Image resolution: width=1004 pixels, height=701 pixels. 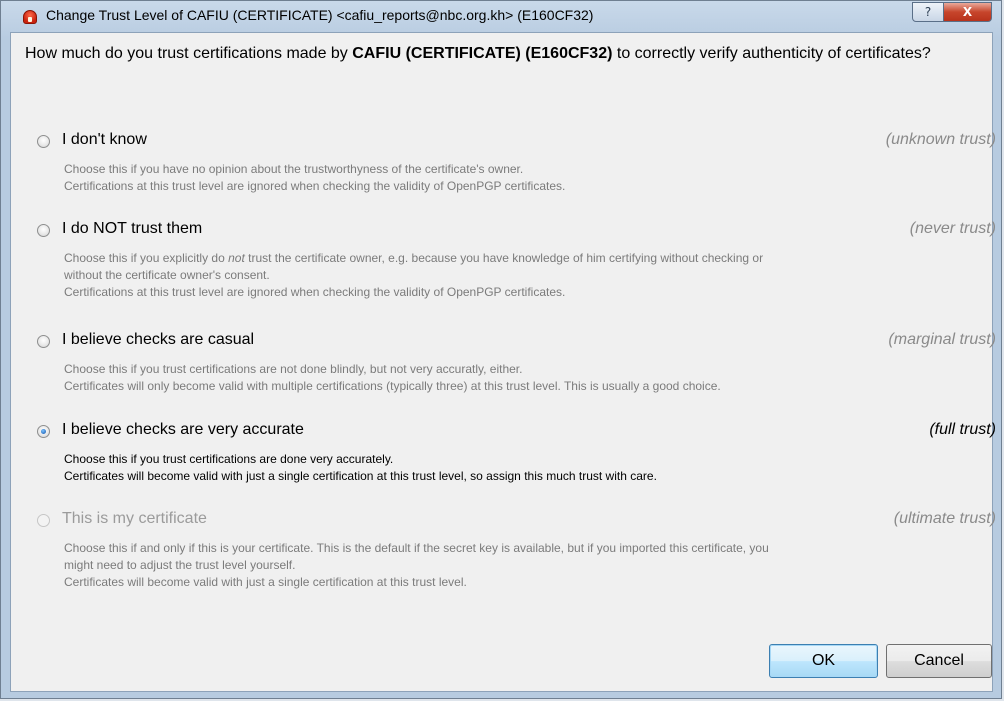 I want to click on radio-unknown-trust, so click(x=43, y=141).